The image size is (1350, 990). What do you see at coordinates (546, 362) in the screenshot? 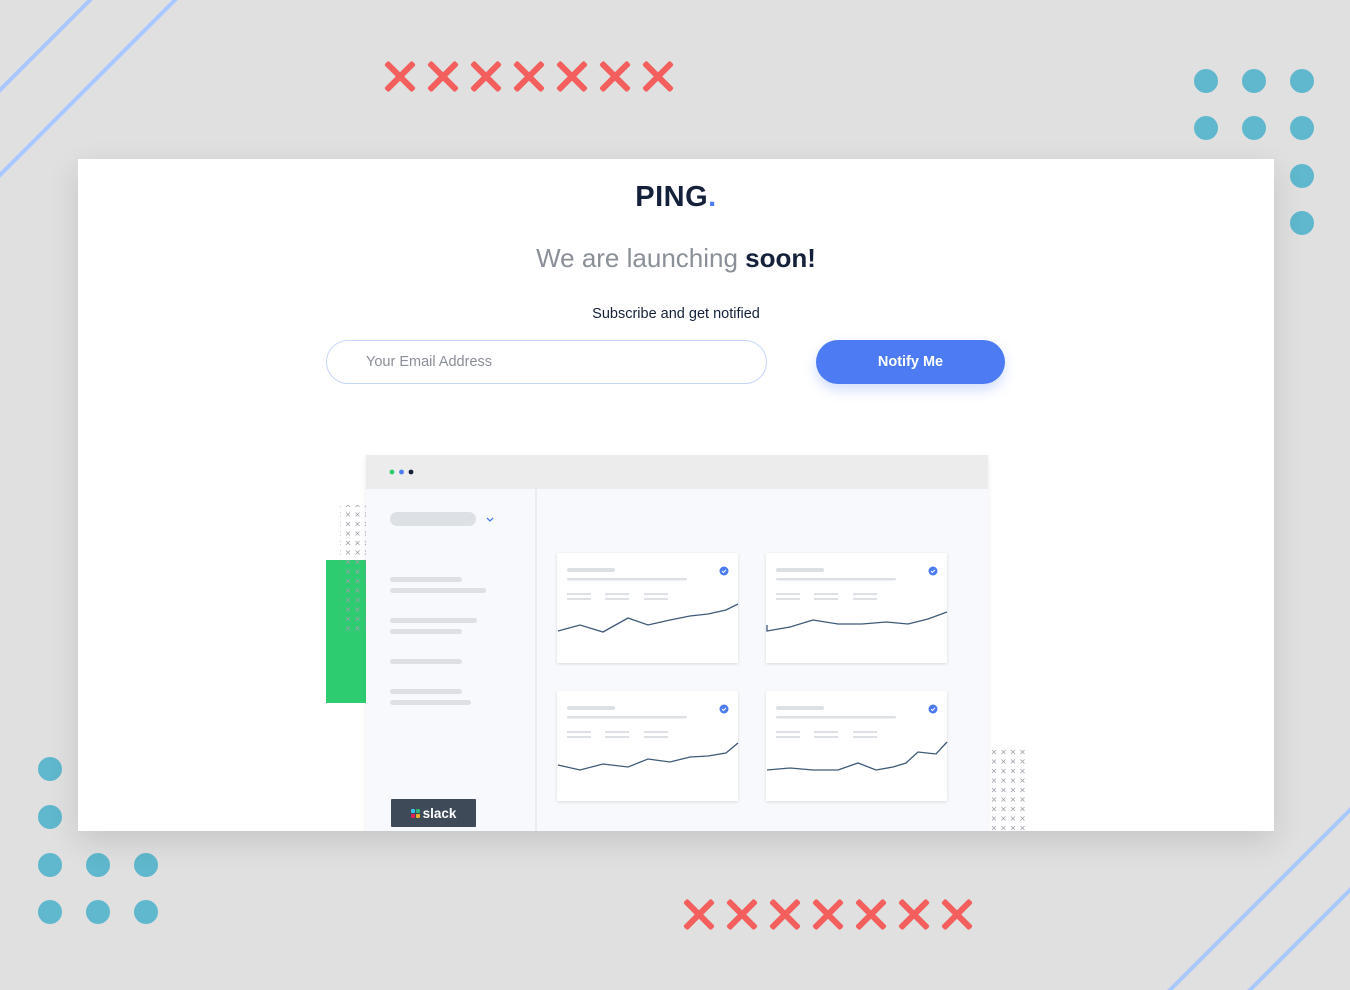
I see `email-input` at bounding box center [546, 362].